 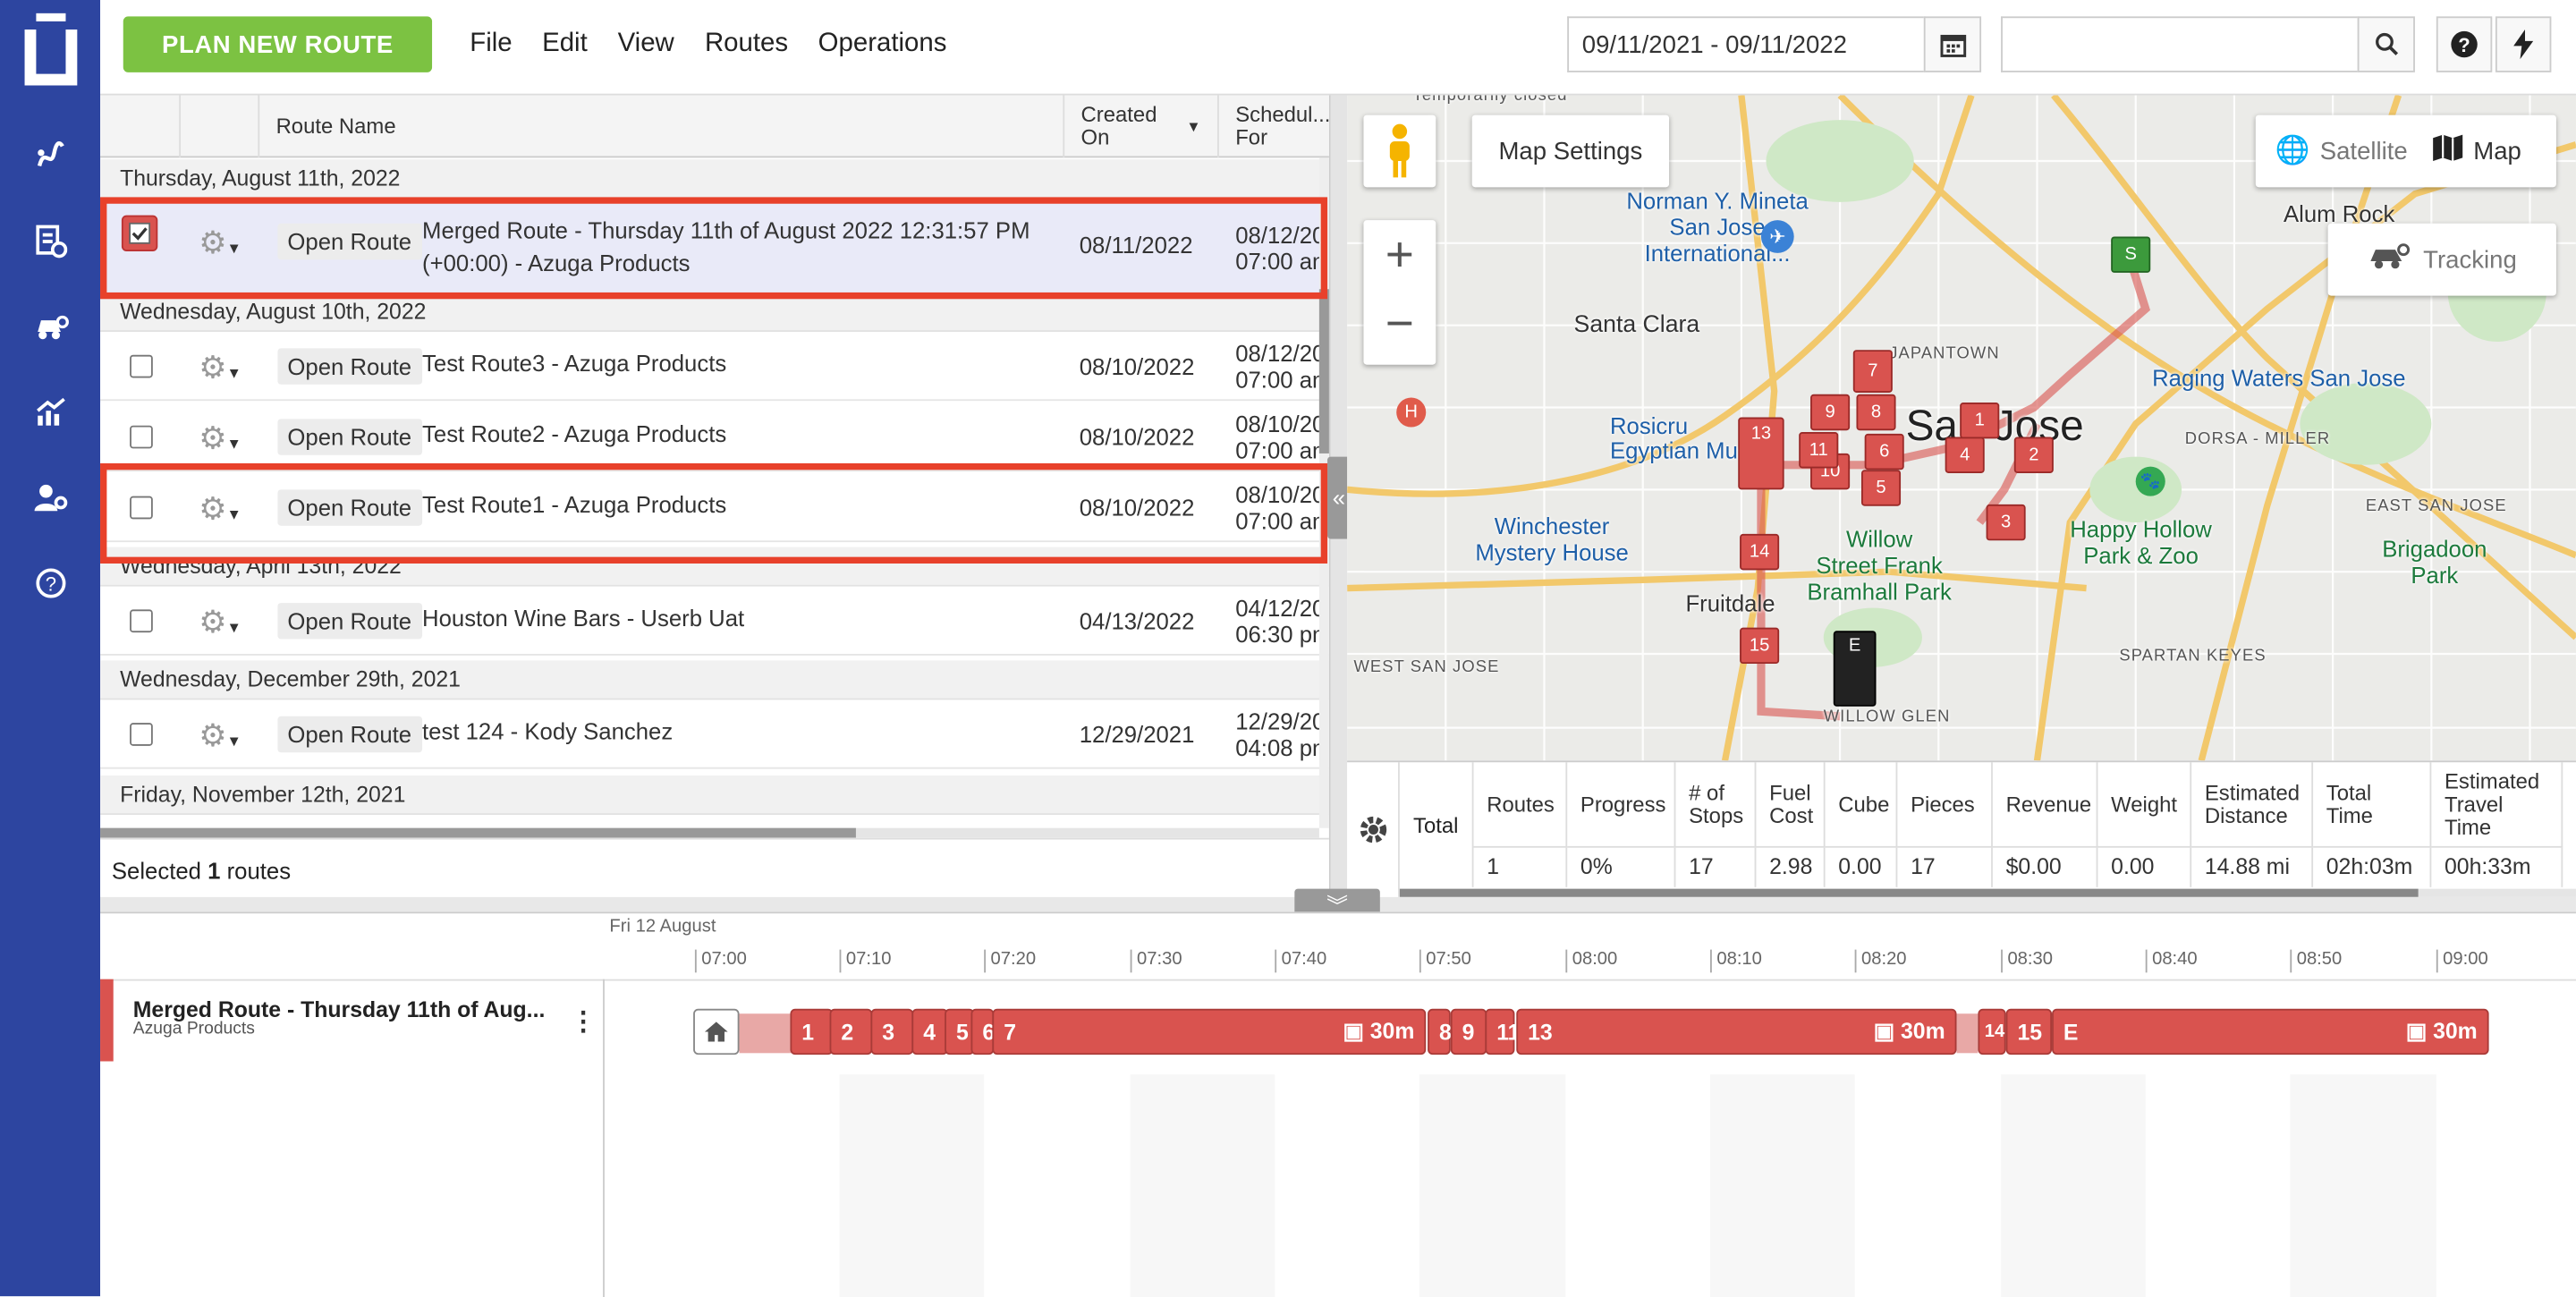 What do you see at coordinates (812, 1031) in the screenshot?
I see `timeline-stop: 1` at bounding box center [812, 1031].